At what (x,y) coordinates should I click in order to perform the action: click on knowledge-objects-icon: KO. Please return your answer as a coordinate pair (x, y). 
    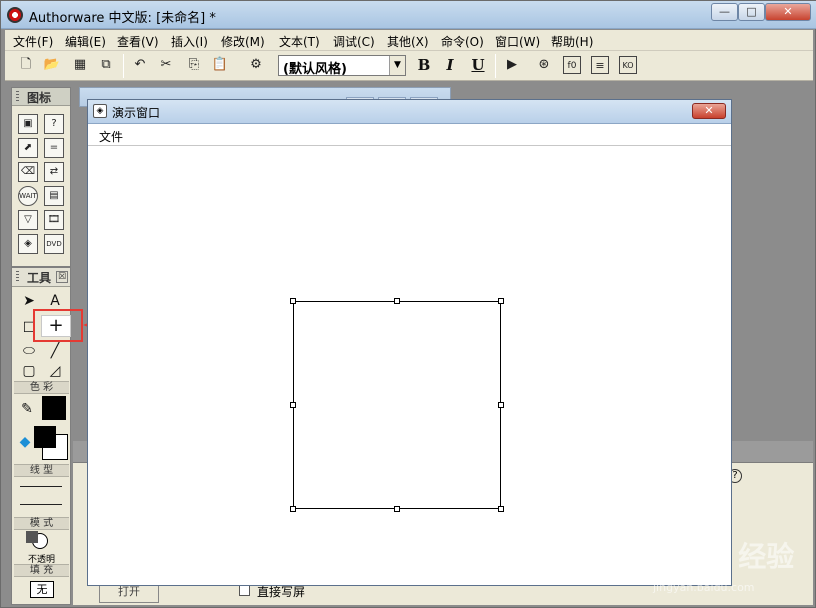
    Looking at the image, I should click on (628, 65).